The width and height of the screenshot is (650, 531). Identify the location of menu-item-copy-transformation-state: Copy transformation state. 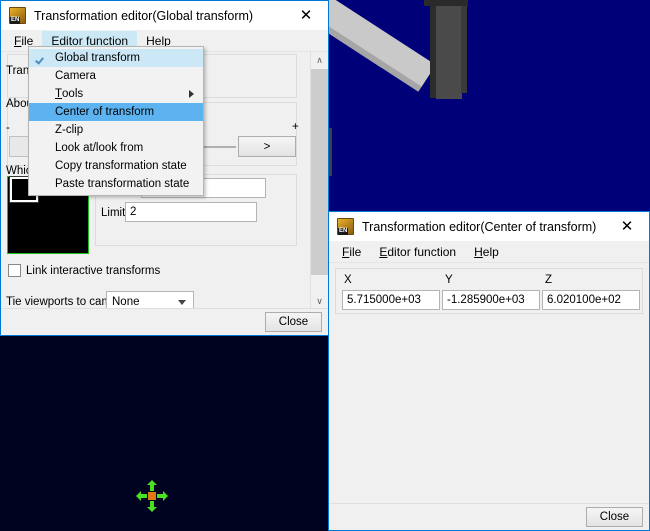
(116, 166).